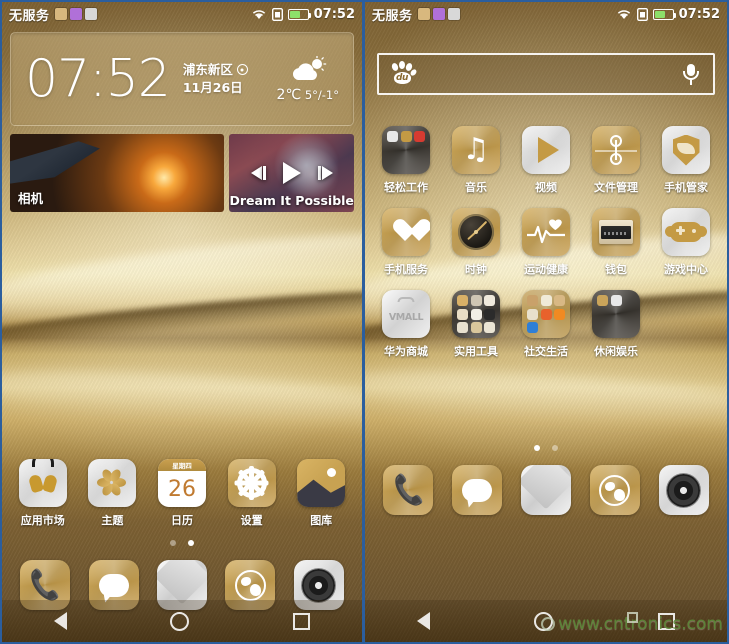 Image resolution: width=729 pixels, height=644 pixels. I want to click on dock-item-camera, so click(683, 490).